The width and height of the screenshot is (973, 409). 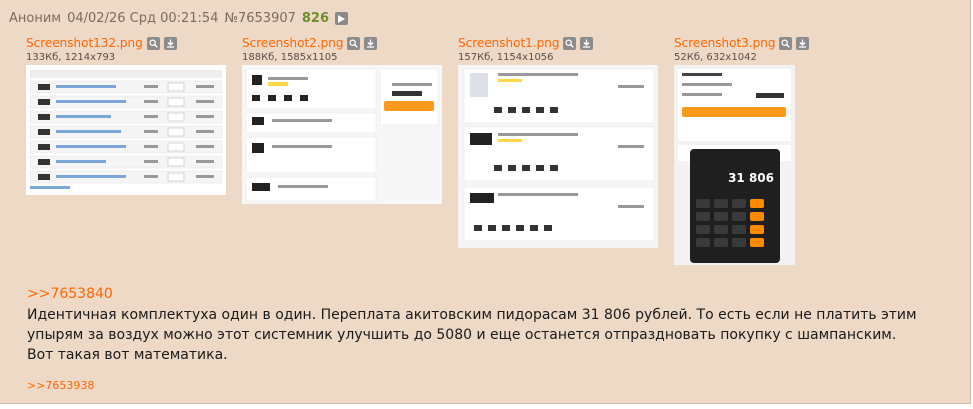 What do you see at coordinates (315, 18) in the screenshot?
I see `post-count: 826` at bounding box center [315, 18].